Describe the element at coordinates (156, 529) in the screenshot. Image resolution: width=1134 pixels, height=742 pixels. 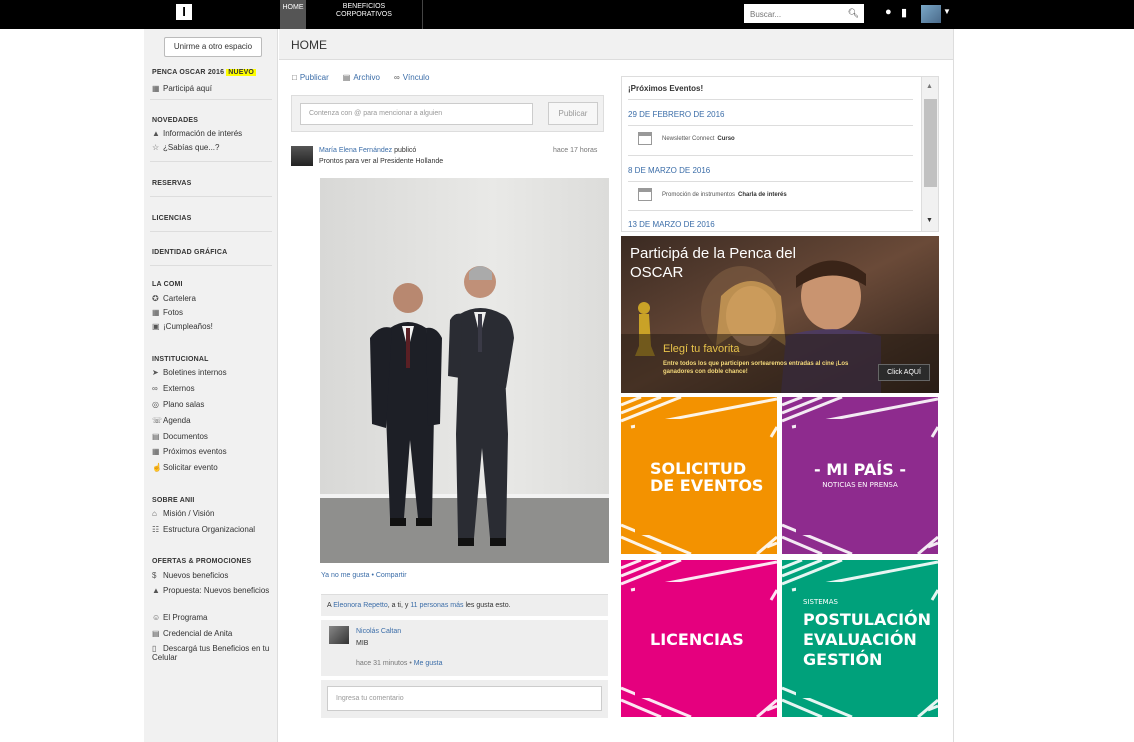
I see `org-icon: ☷` at that location.